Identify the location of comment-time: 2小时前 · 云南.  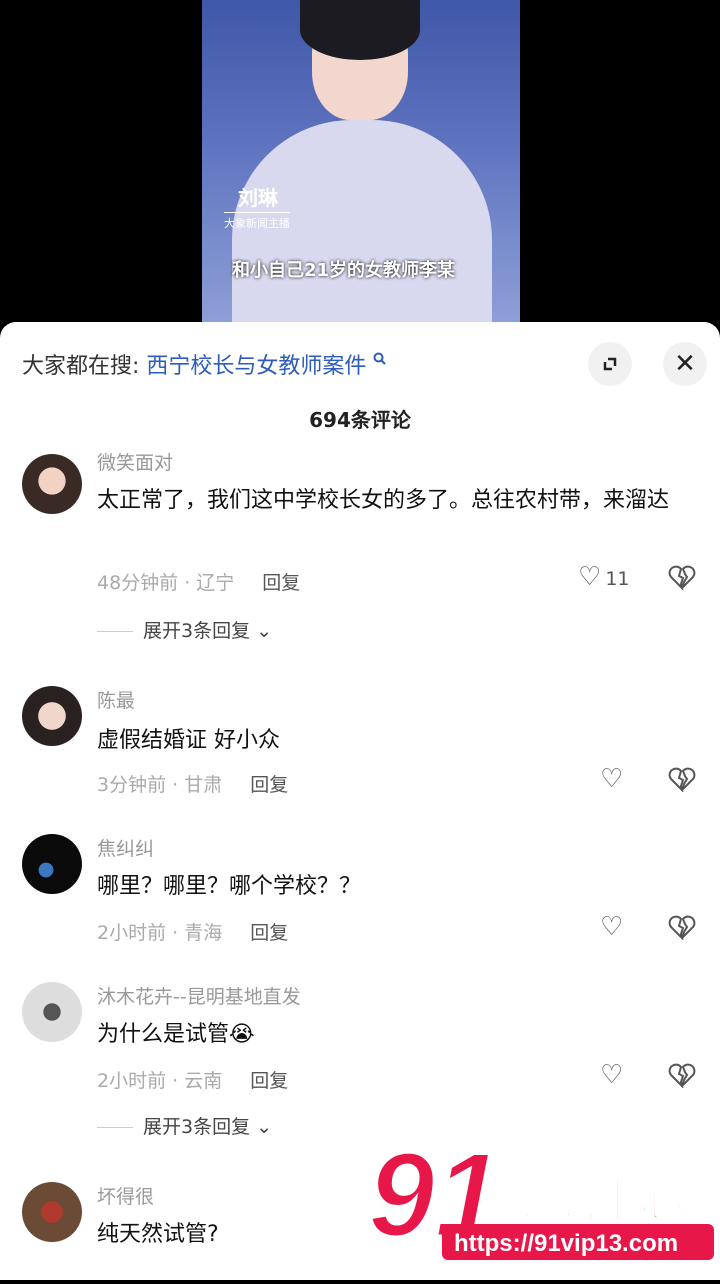
(160, 1081).